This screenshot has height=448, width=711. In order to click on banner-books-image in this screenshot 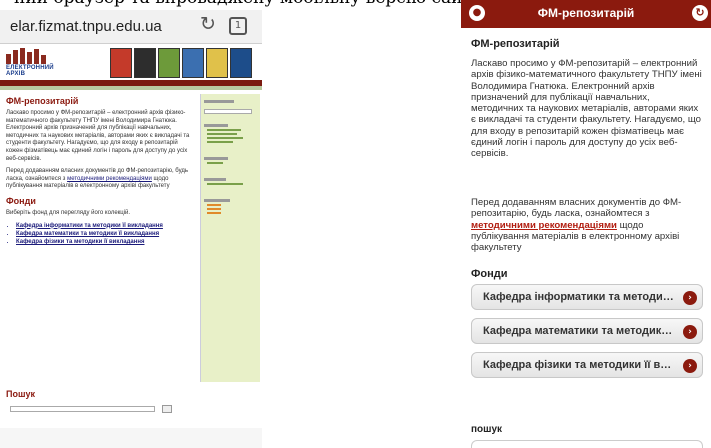, I will do `click(181, 63)`.